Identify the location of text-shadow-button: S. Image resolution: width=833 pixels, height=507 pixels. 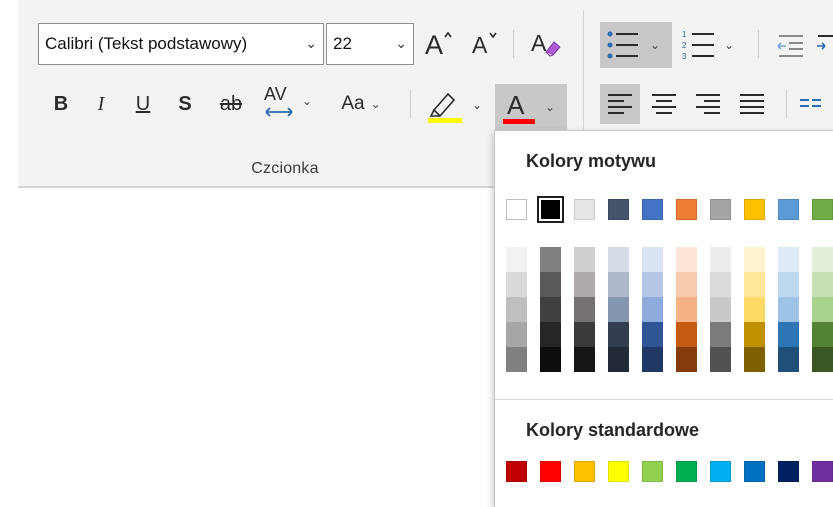
(185, 104).